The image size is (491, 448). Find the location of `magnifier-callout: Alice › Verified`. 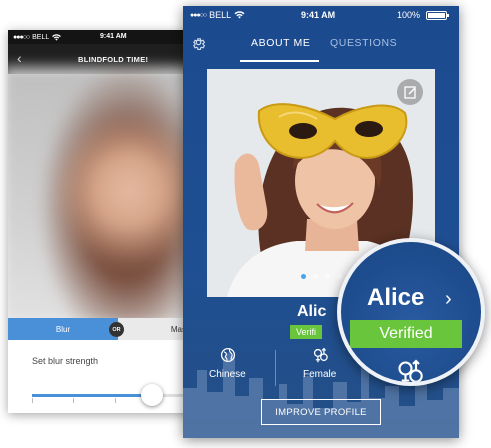

magnifier-callout: Alice › Verified is located at coordinates (411, 312).